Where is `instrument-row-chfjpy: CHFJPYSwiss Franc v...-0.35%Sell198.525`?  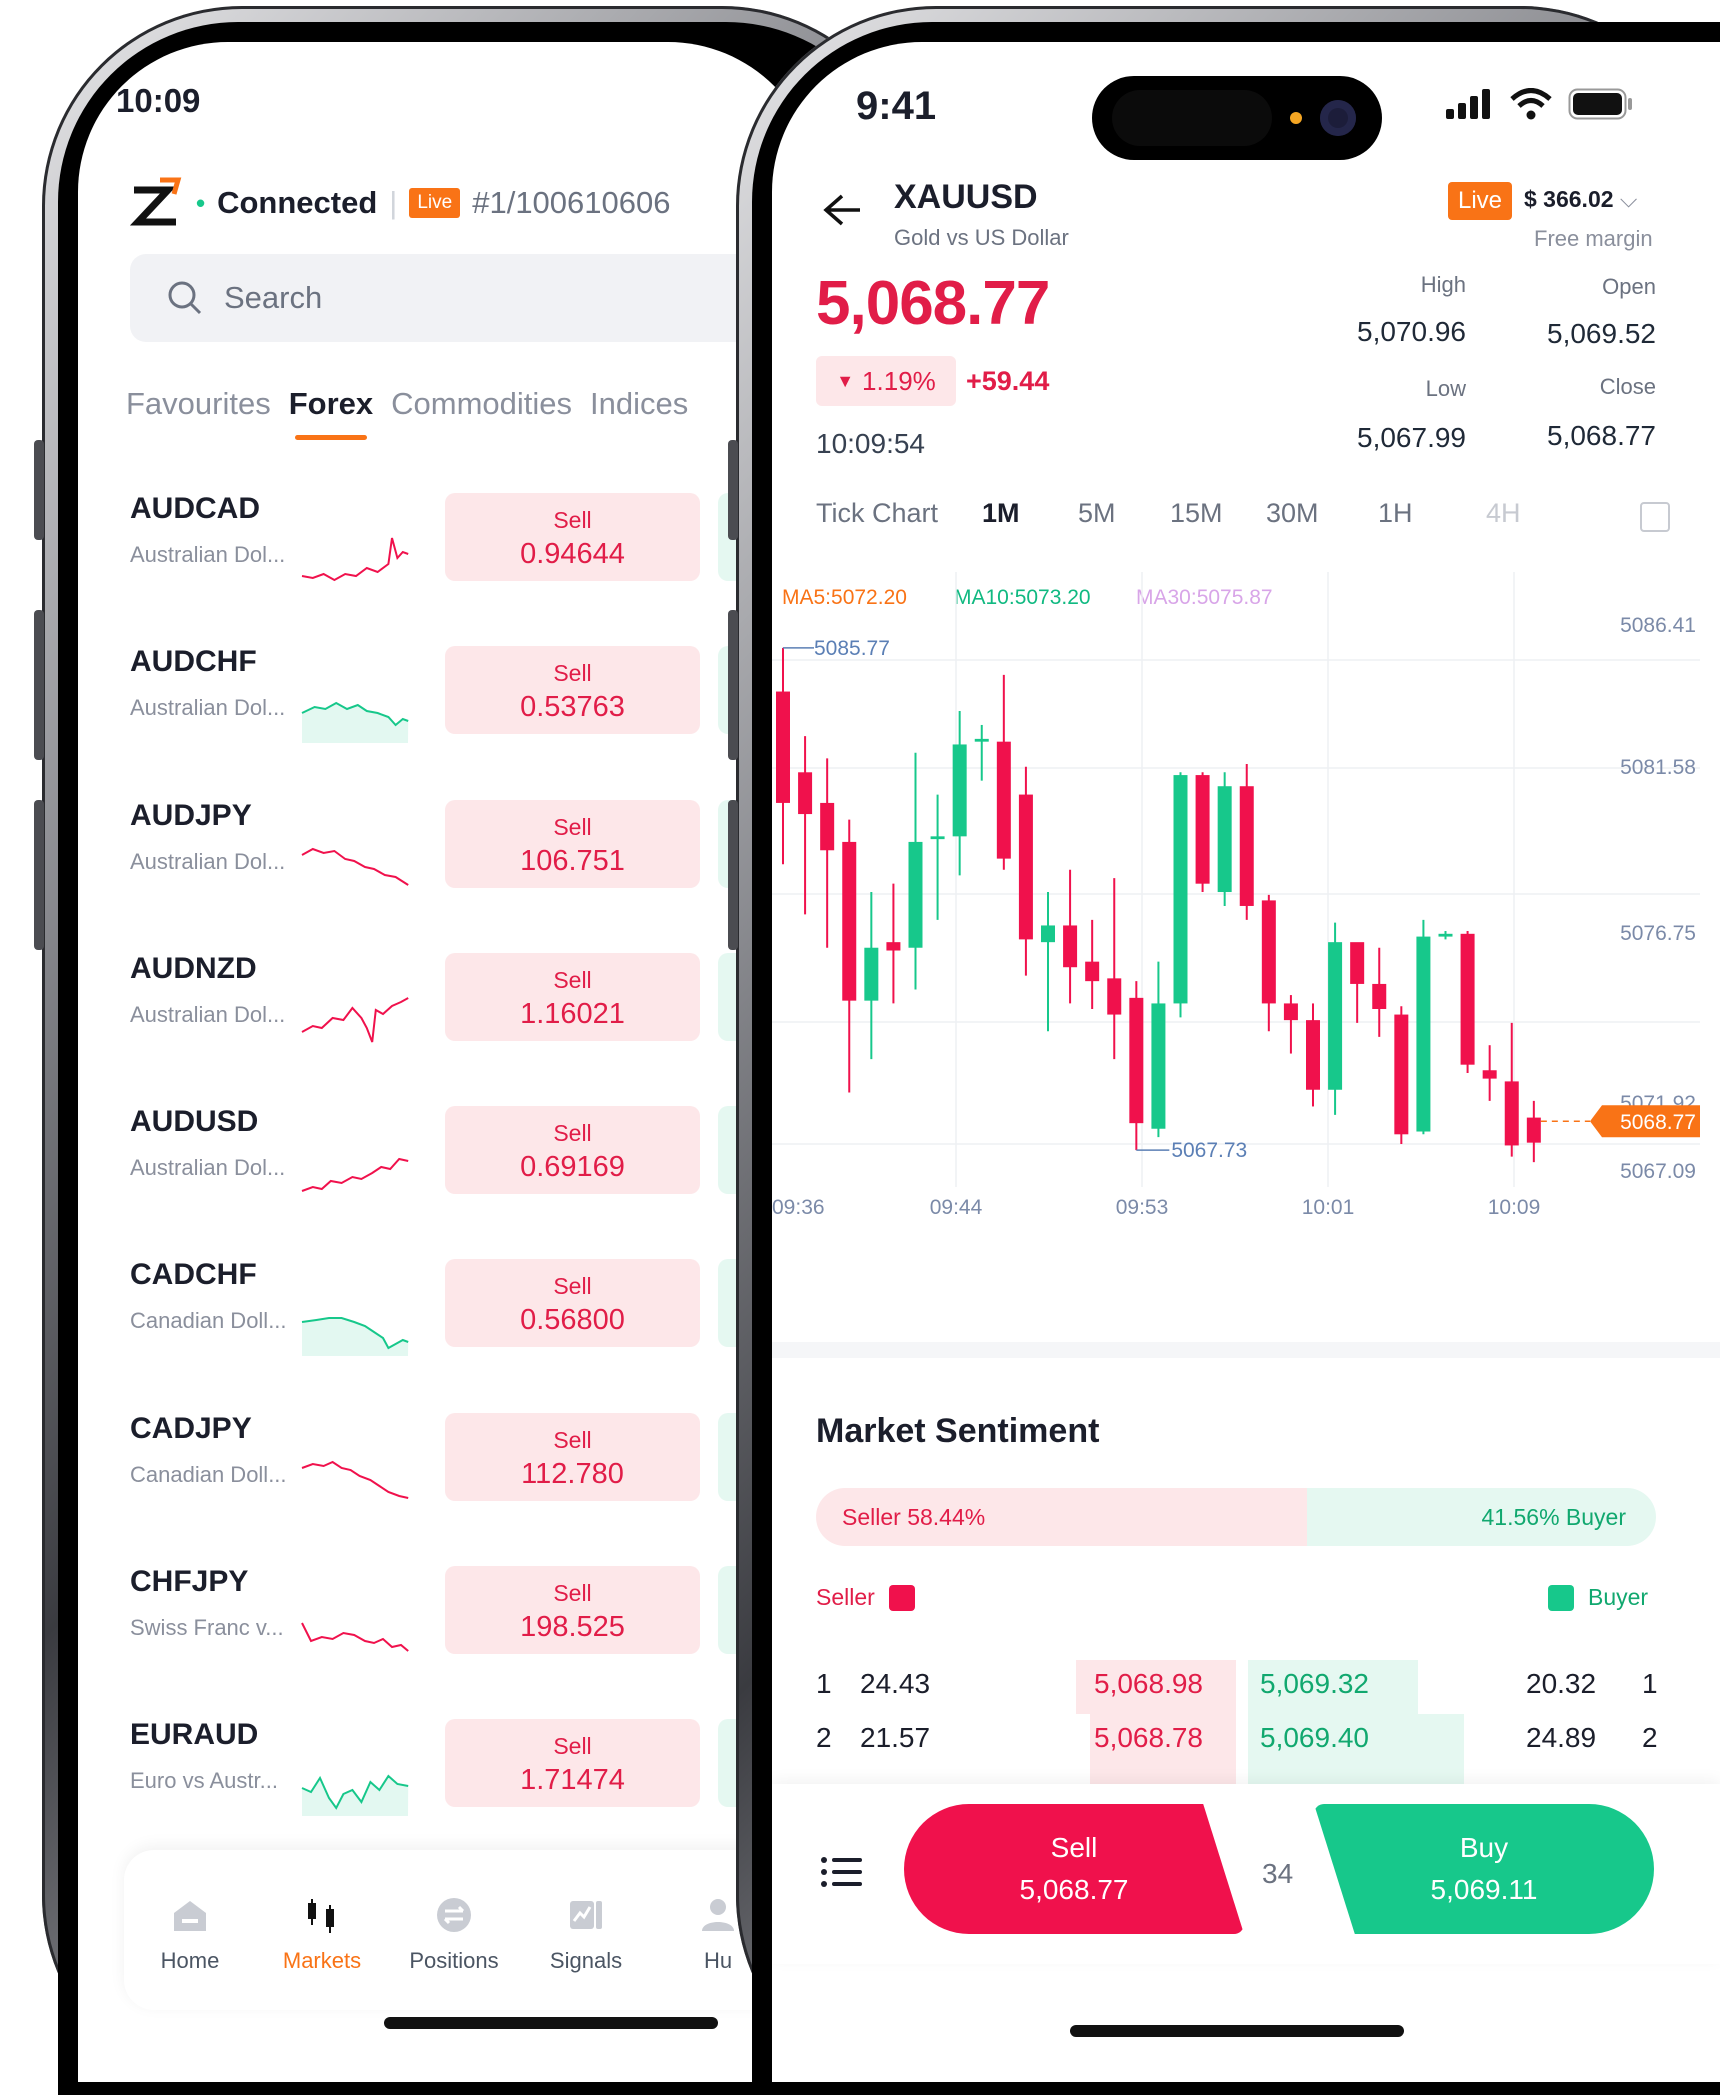 instrument-row-chfjpy: CHFJPYSwiss Franc v...-0.35%Sell198.525 is located at coordinates (450, 1637).